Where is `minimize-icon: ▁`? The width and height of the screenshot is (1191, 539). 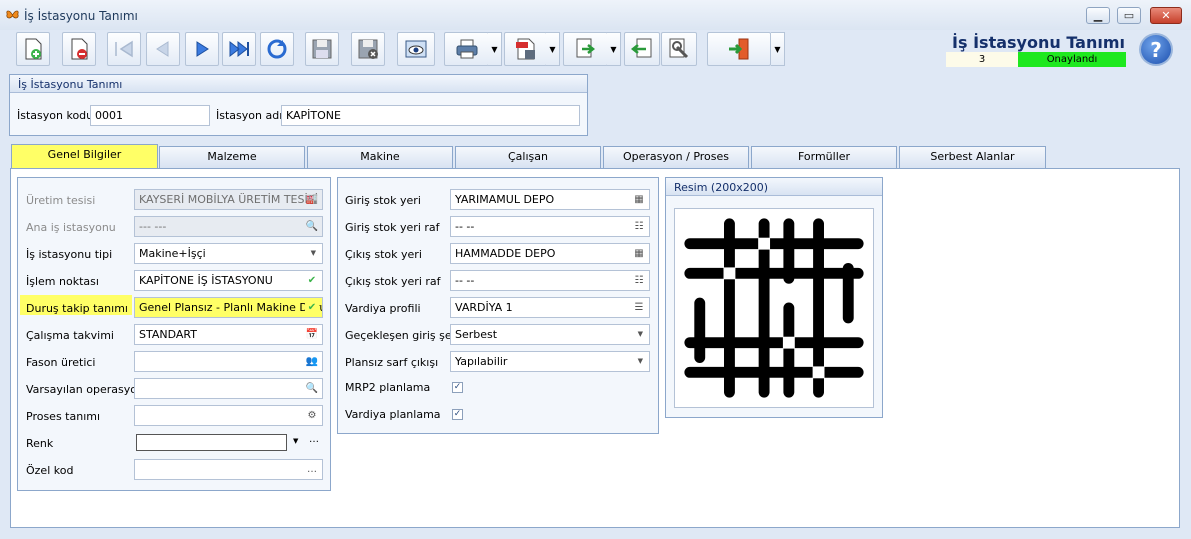 minimize-icon: ▁ is located at coordinates (1098, 15).